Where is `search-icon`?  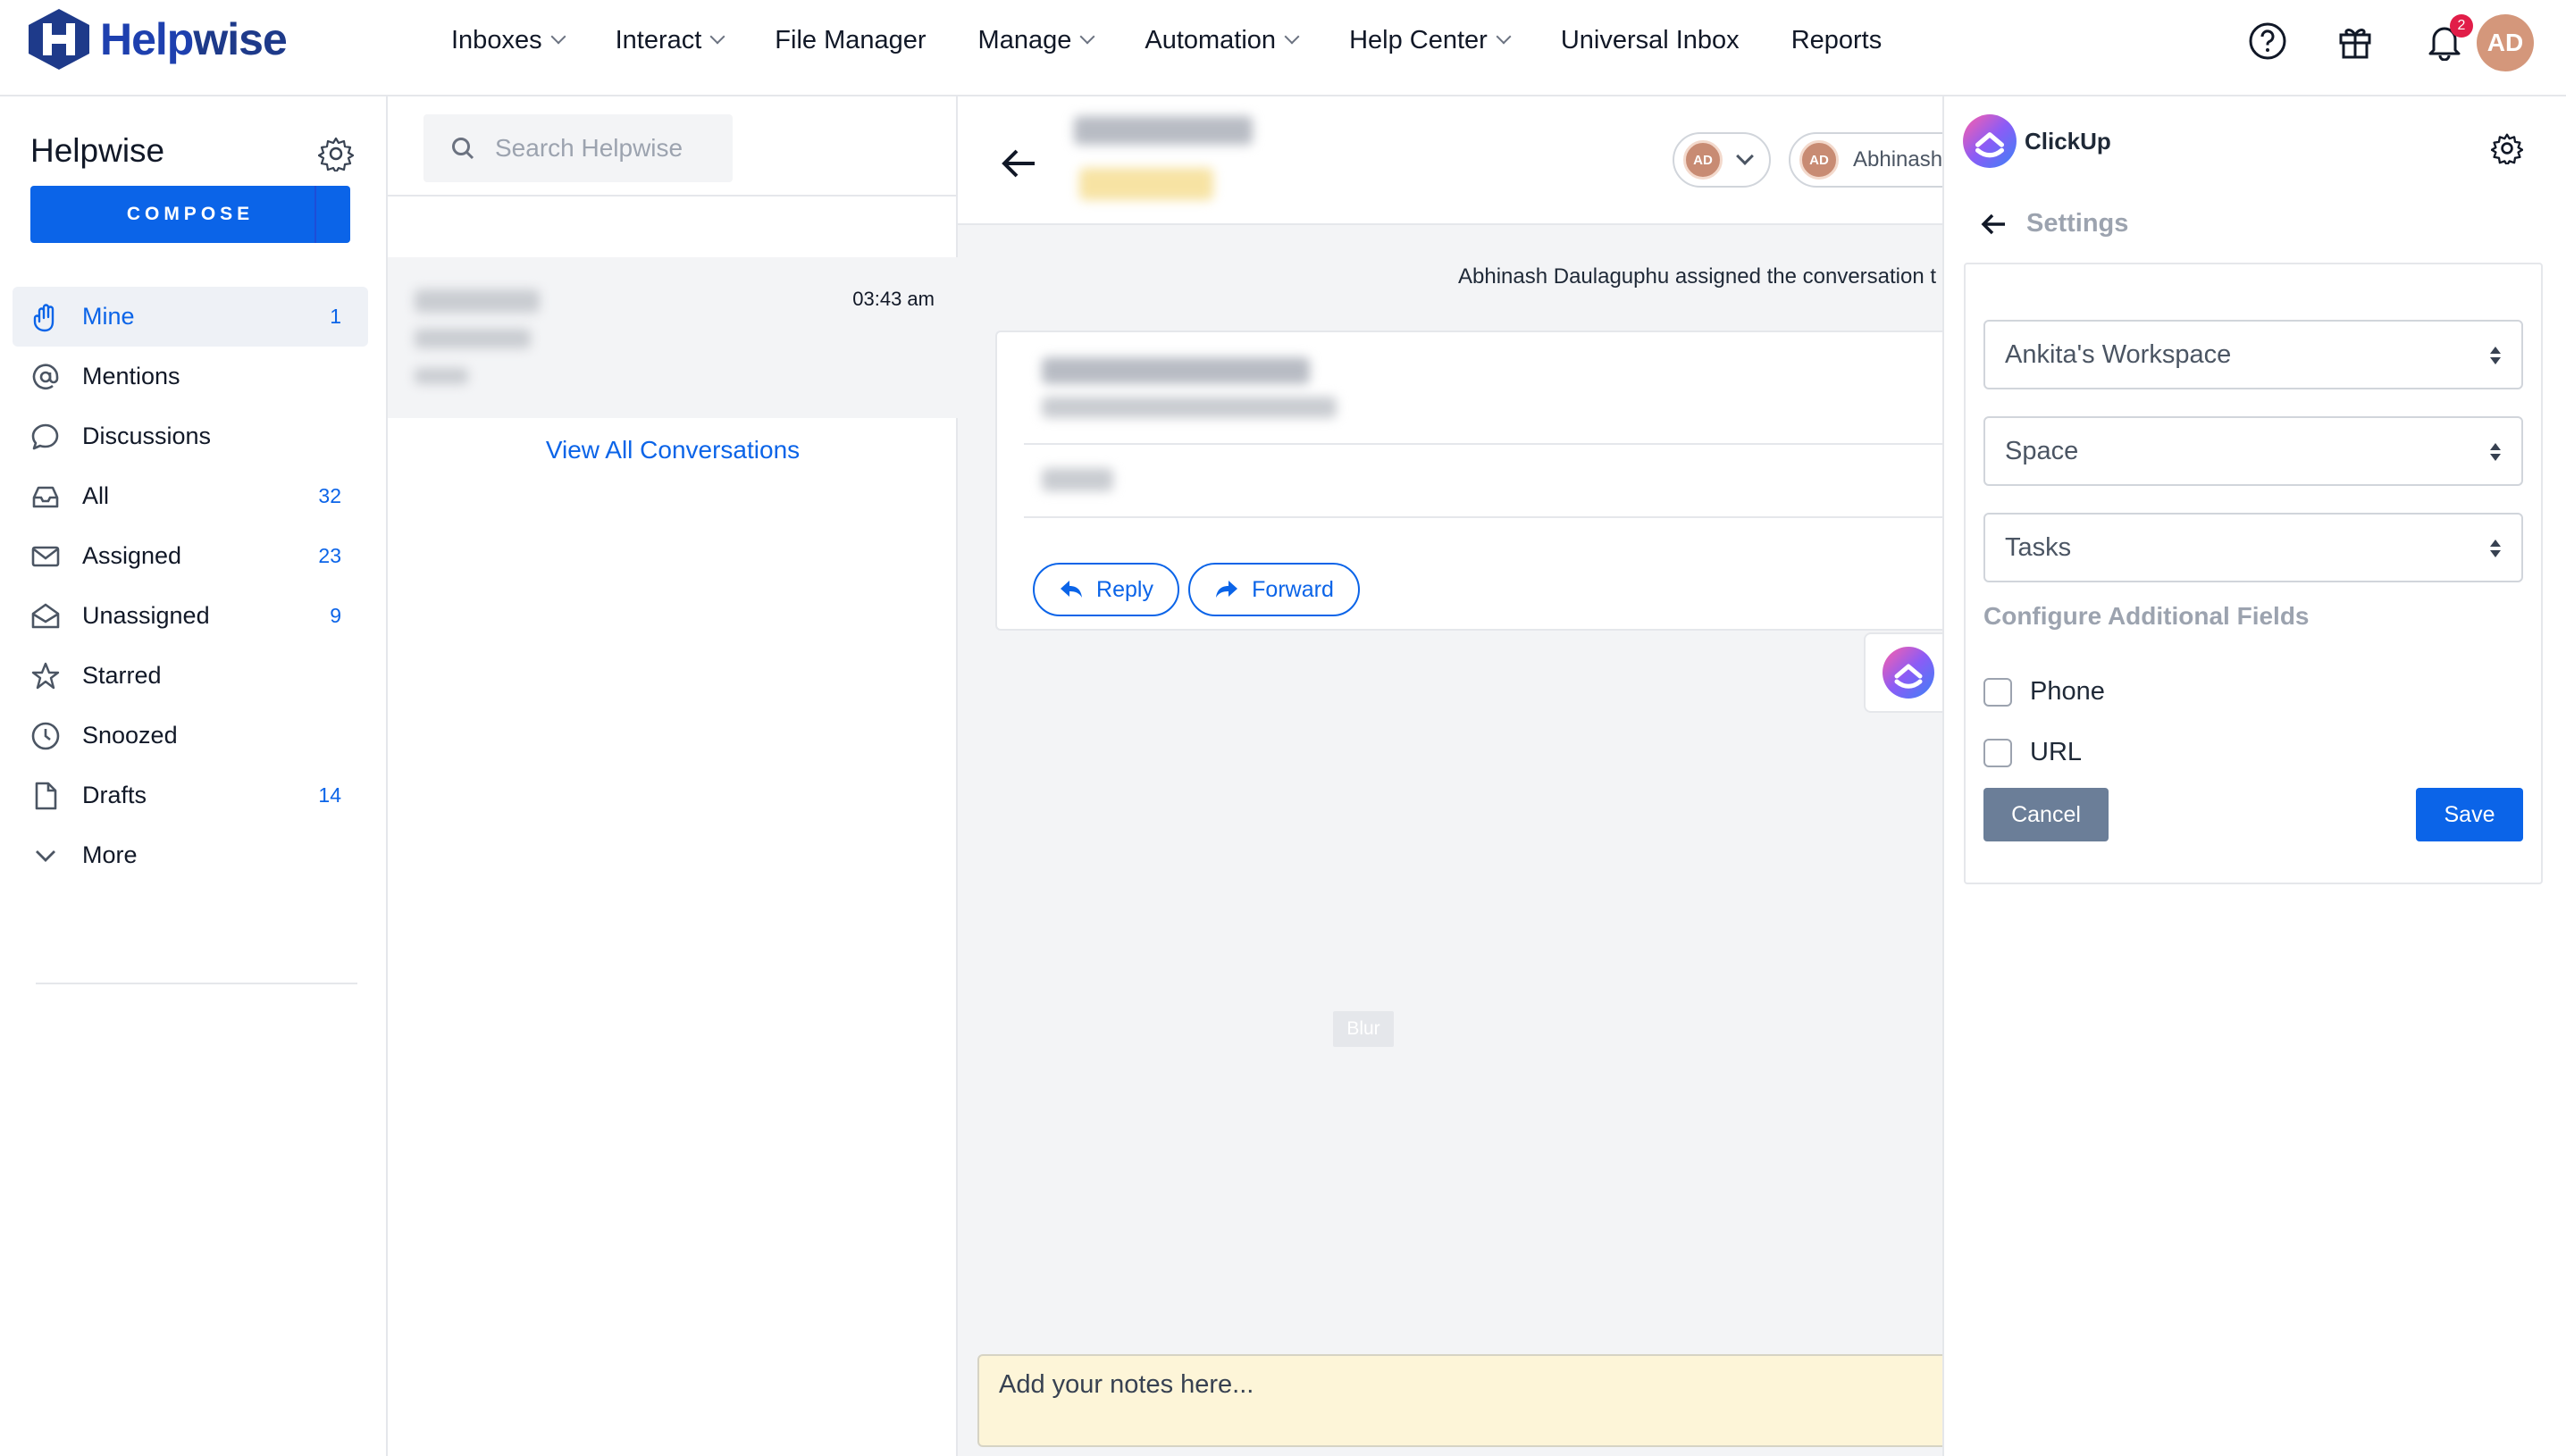
search-icon is located at coordinates (463, 149).